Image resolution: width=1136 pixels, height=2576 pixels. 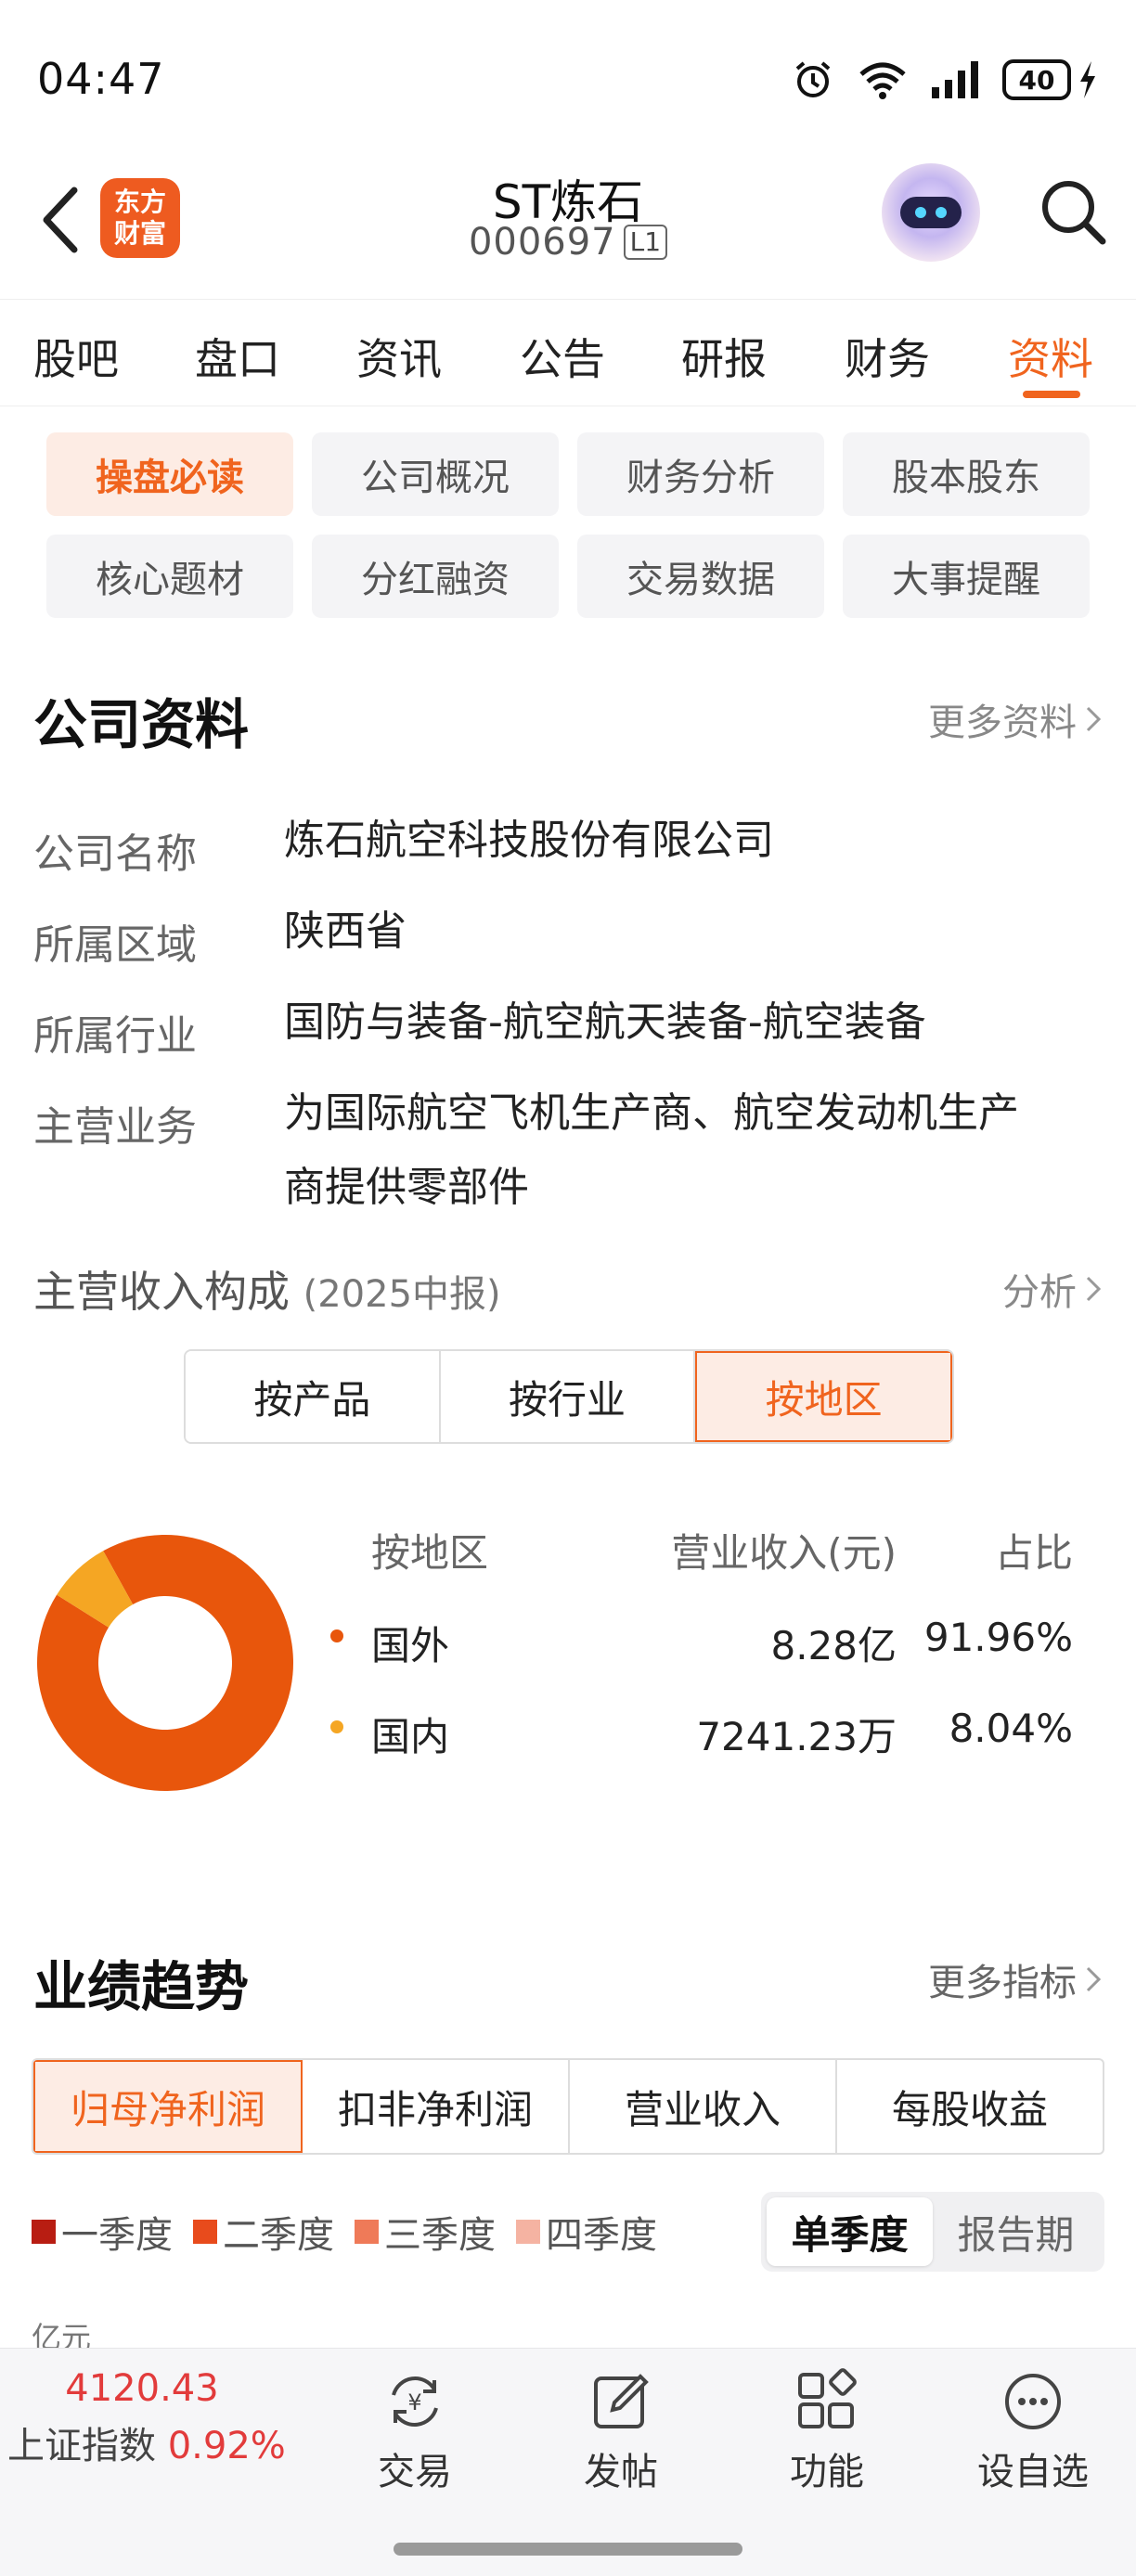 I want to click on subnav-core-themes: 核心题材, so click(x=169, y=576).